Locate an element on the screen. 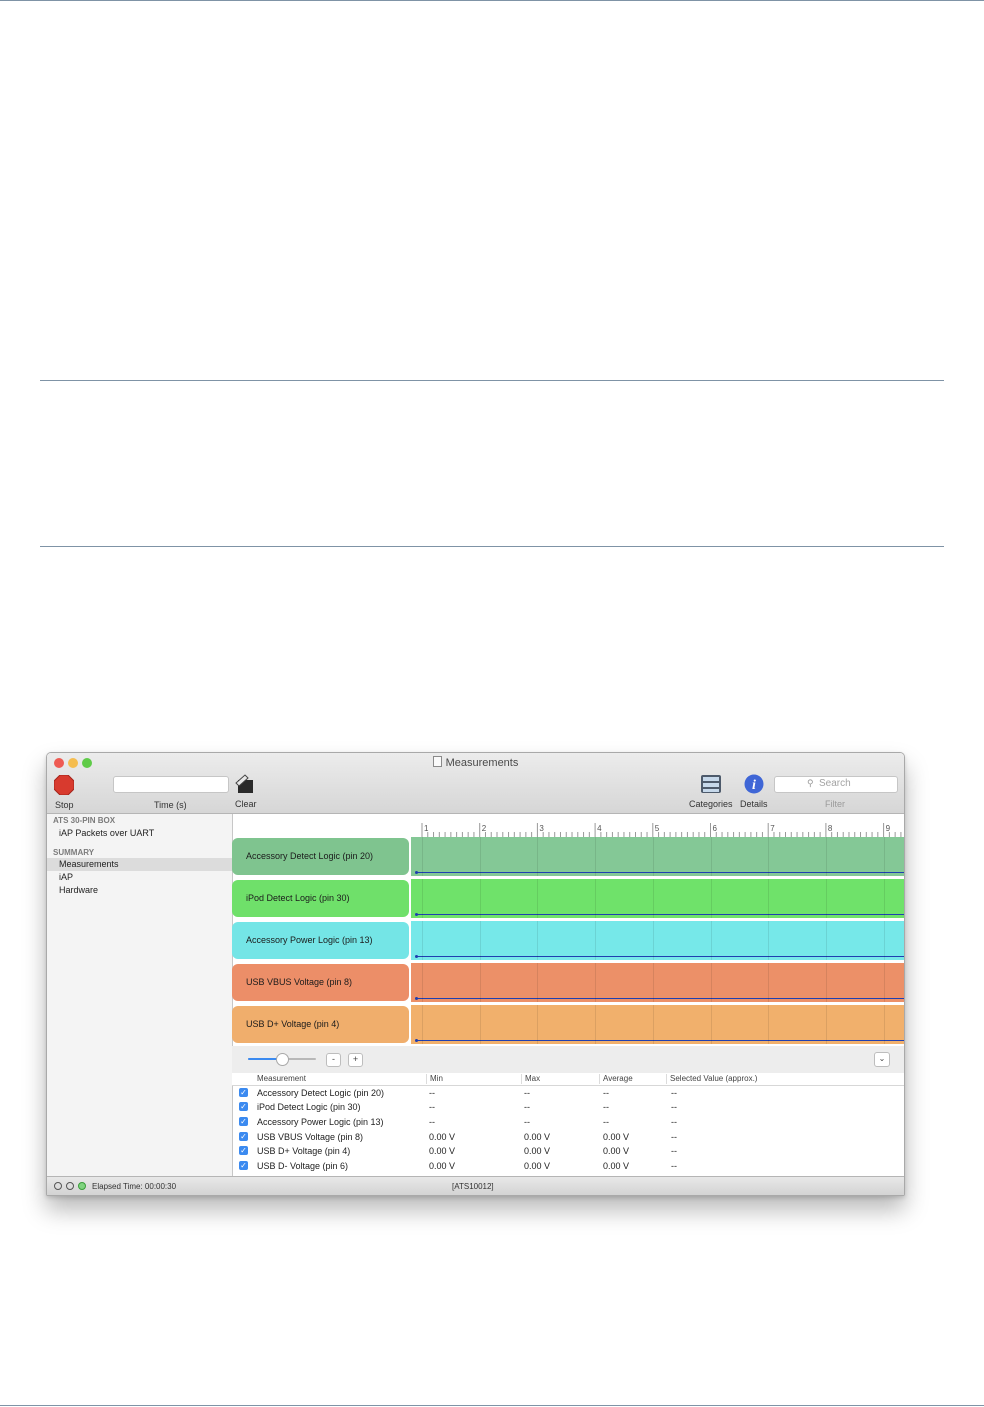  expand-chevron-button: ⌄ is located at coordinates (882, 1059).